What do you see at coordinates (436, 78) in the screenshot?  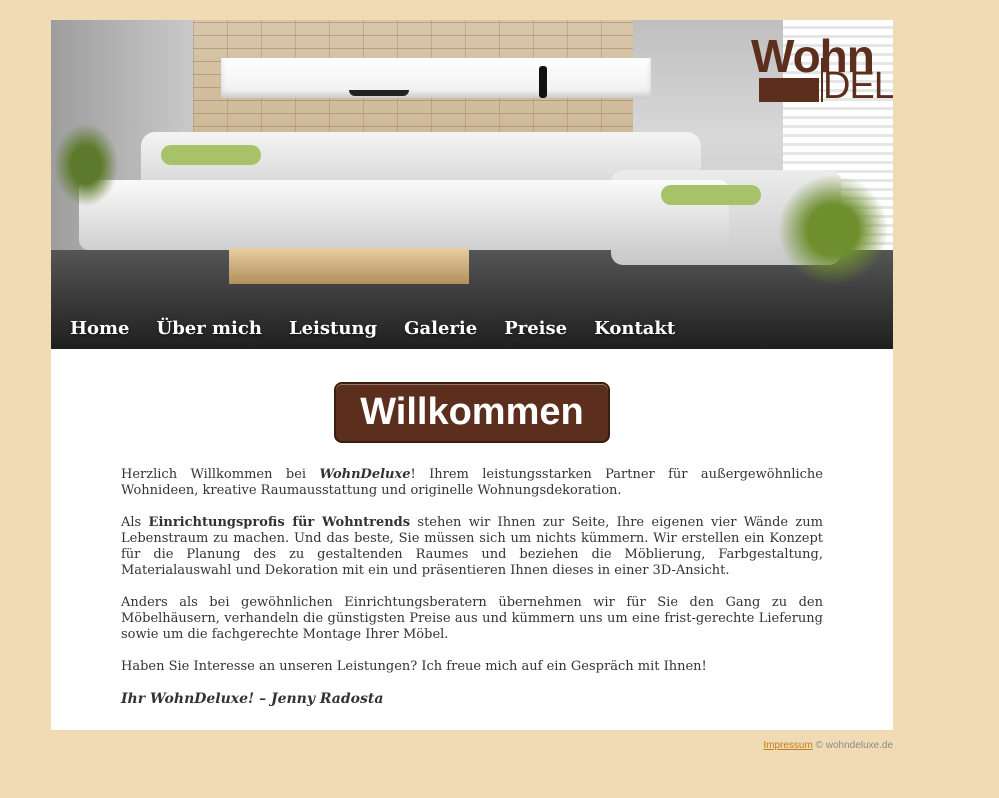 I see `hero-wall-niche` at bounding box center [436, 78].